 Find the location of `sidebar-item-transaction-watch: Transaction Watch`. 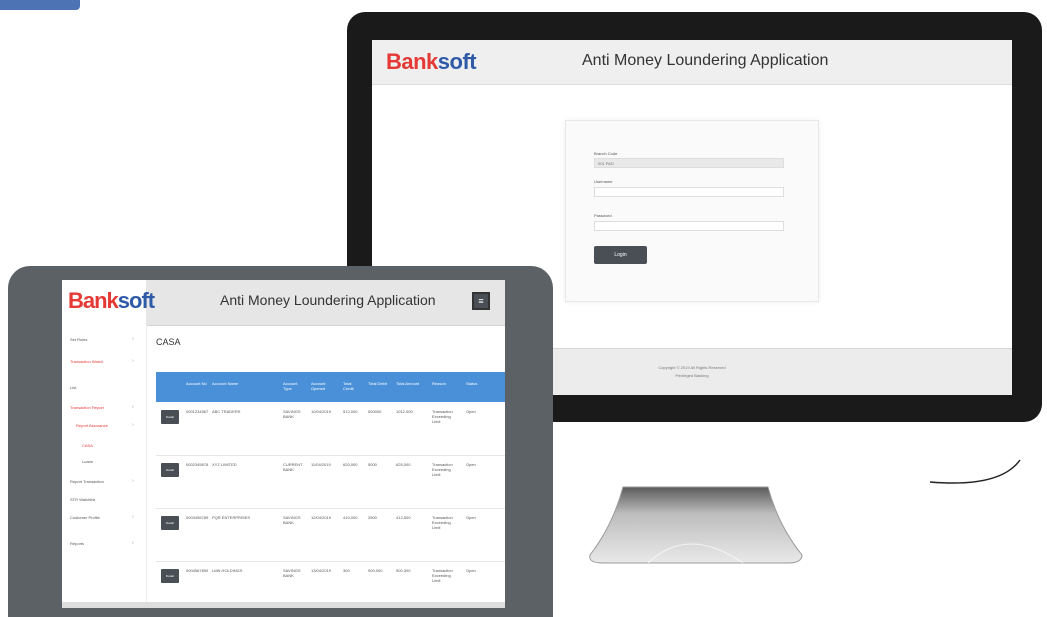

sidebar-item-transaction-watch: Transaction Watch is located at coordinates (86, 361).